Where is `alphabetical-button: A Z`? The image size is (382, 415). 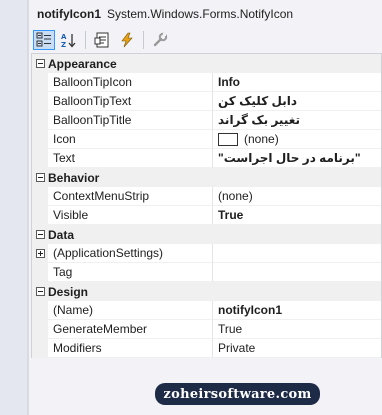
alphabetical-button: A Z is located at coordinates (69, 40).